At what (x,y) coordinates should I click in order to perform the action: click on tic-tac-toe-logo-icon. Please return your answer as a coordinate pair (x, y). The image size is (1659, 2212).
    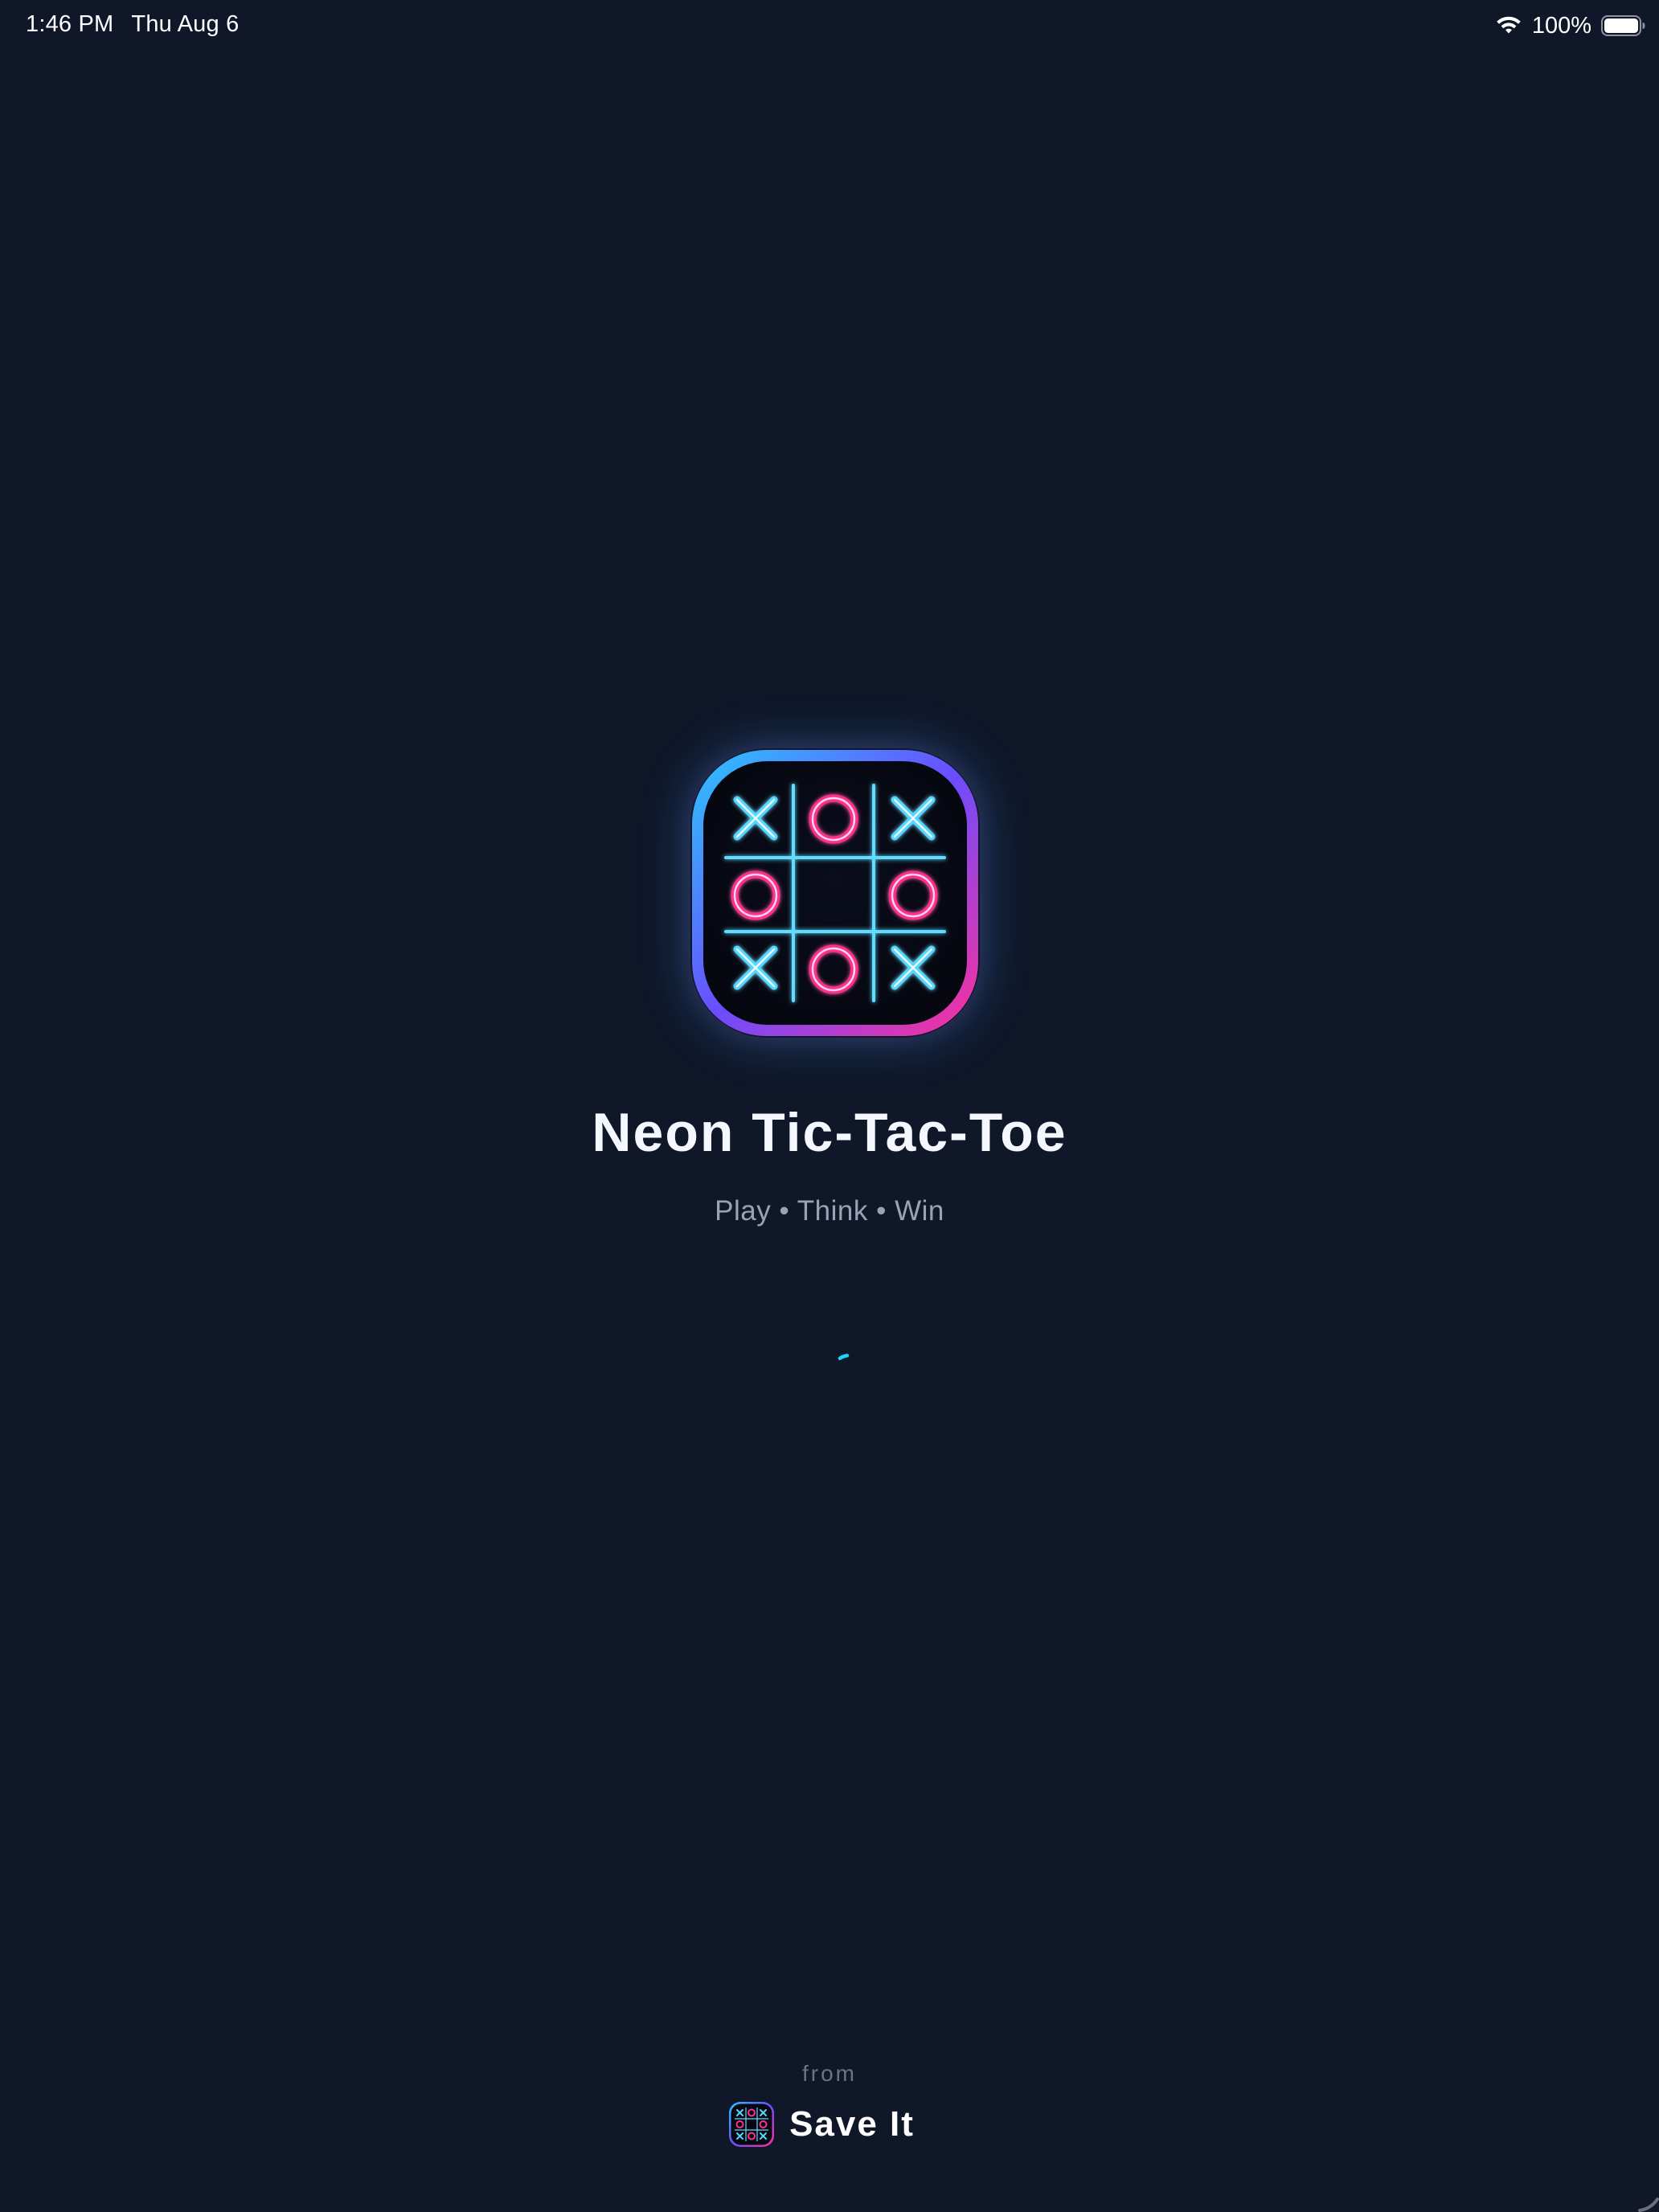
    Looking at the image, I should click on (752, 2124).